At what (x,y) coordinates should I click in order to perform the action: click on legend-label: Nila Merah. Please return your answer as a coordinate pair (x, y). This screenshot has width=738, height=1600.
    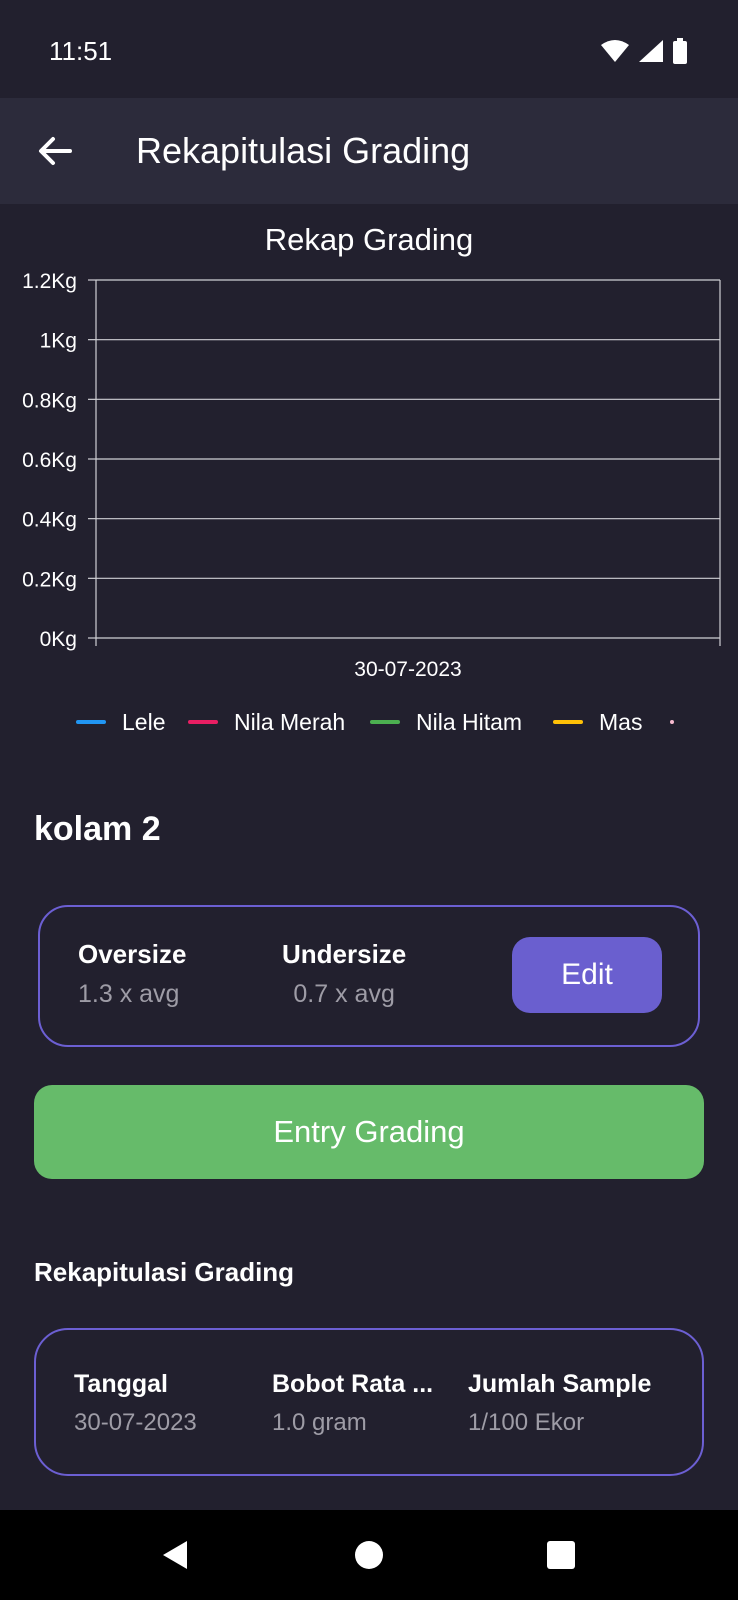
    Looking at the image, I should click on (290, 721).